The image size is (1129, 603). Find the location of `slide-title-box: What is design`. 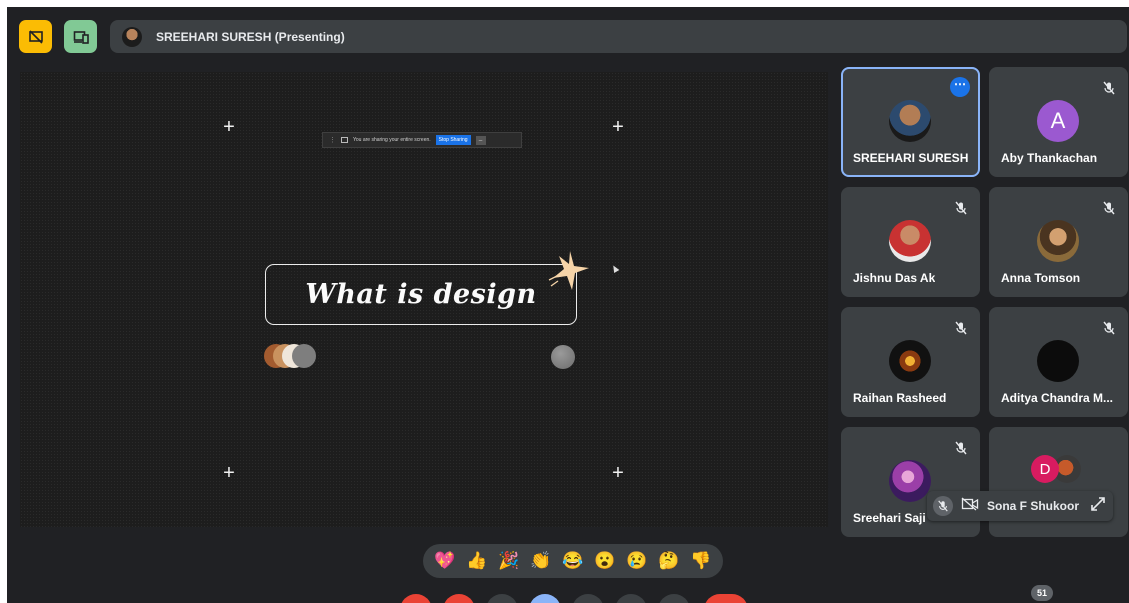

slide-title-box: What is design is located at coordinates (421, 294).